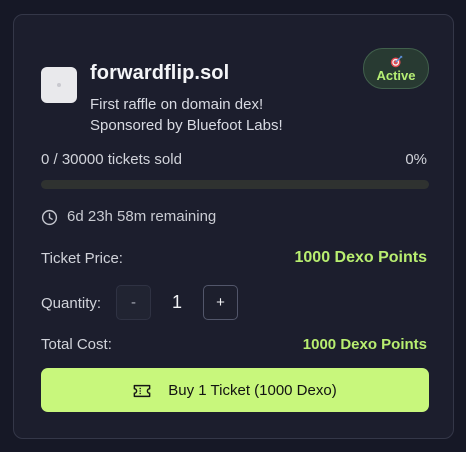 The height and width of the screenshot is (452, 466). I want to click on raffle-image, so click(59, 85).